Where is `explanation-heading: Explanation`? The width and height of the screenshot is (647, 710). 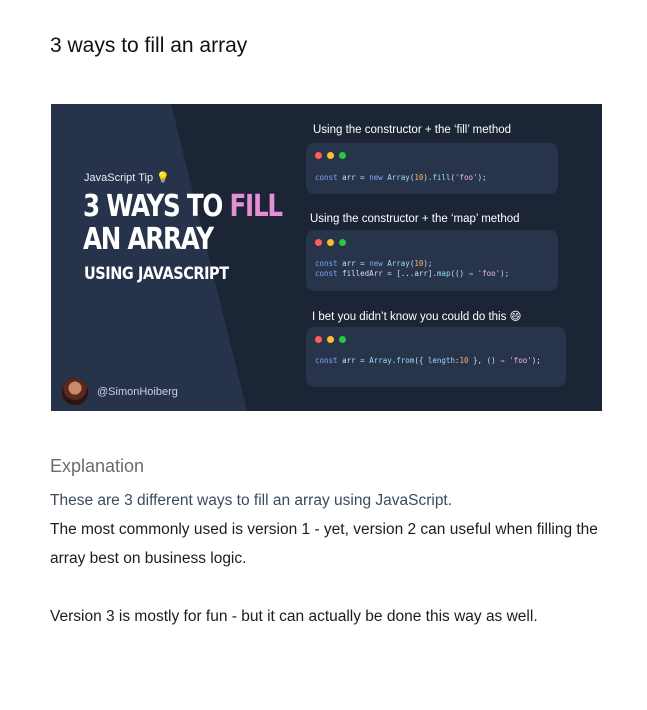 explanation-heading: Explanation is located at coordinates (97, 466).